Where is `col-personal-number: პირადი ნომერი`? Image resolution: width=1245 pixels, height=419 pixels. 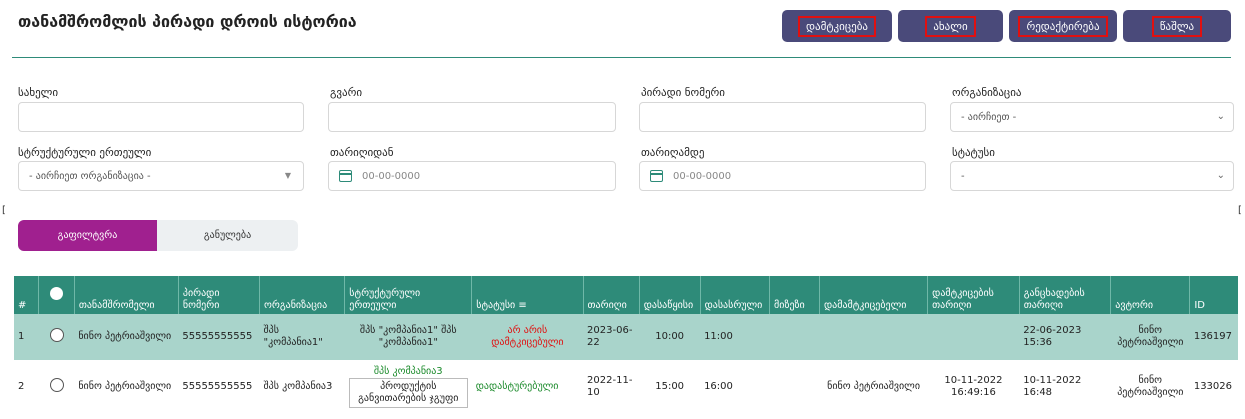 col-personal-number: პირადი ნომერი is located at coordinates (219, 295).